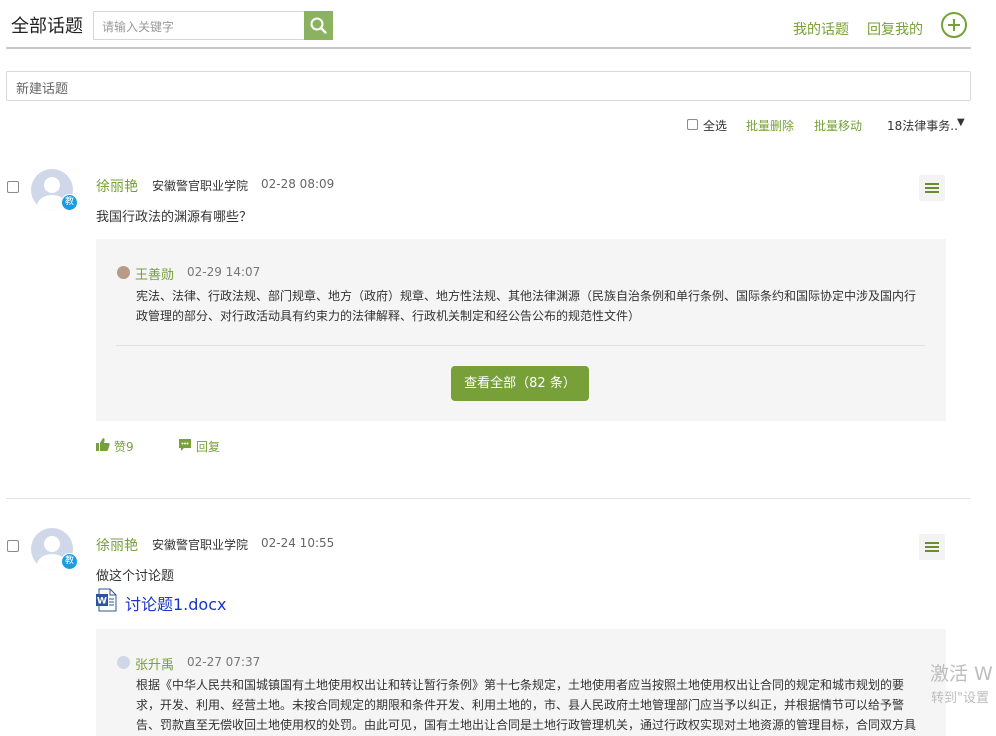  What do you see at coordinates (298, 543) in the screenshot?
I see `post-time: 02-24 10:55` at bounding box center [298, 543].